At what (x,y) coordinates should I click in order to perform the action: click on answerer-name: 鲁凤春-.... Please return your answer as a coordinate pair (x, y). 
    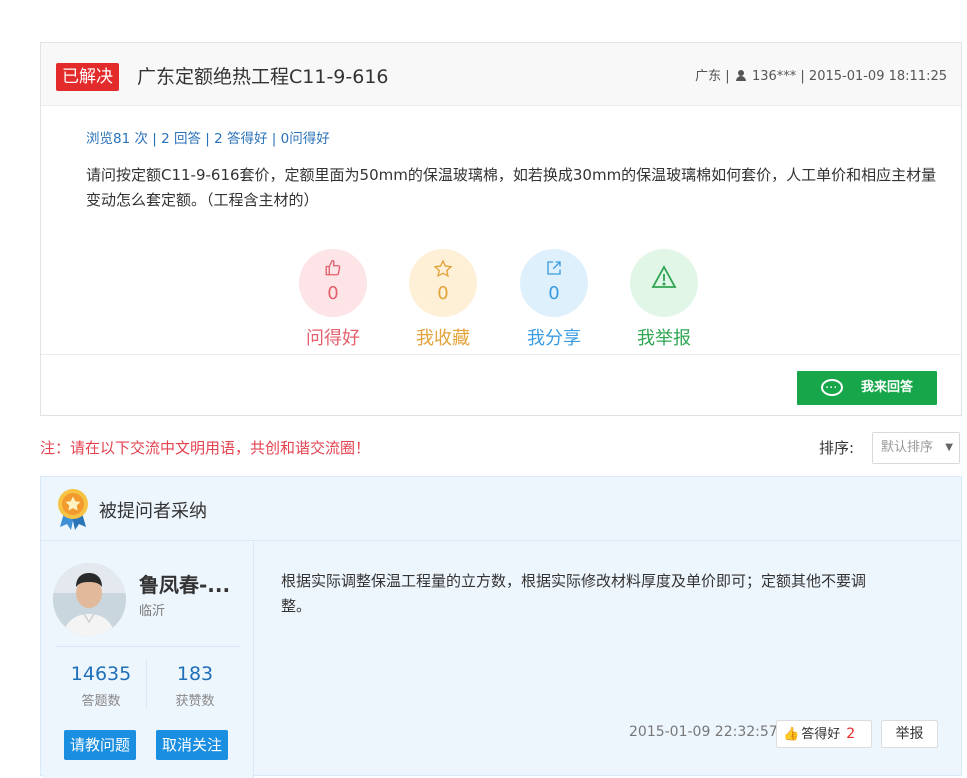
    Looking at the image, I should click on (184, 583).